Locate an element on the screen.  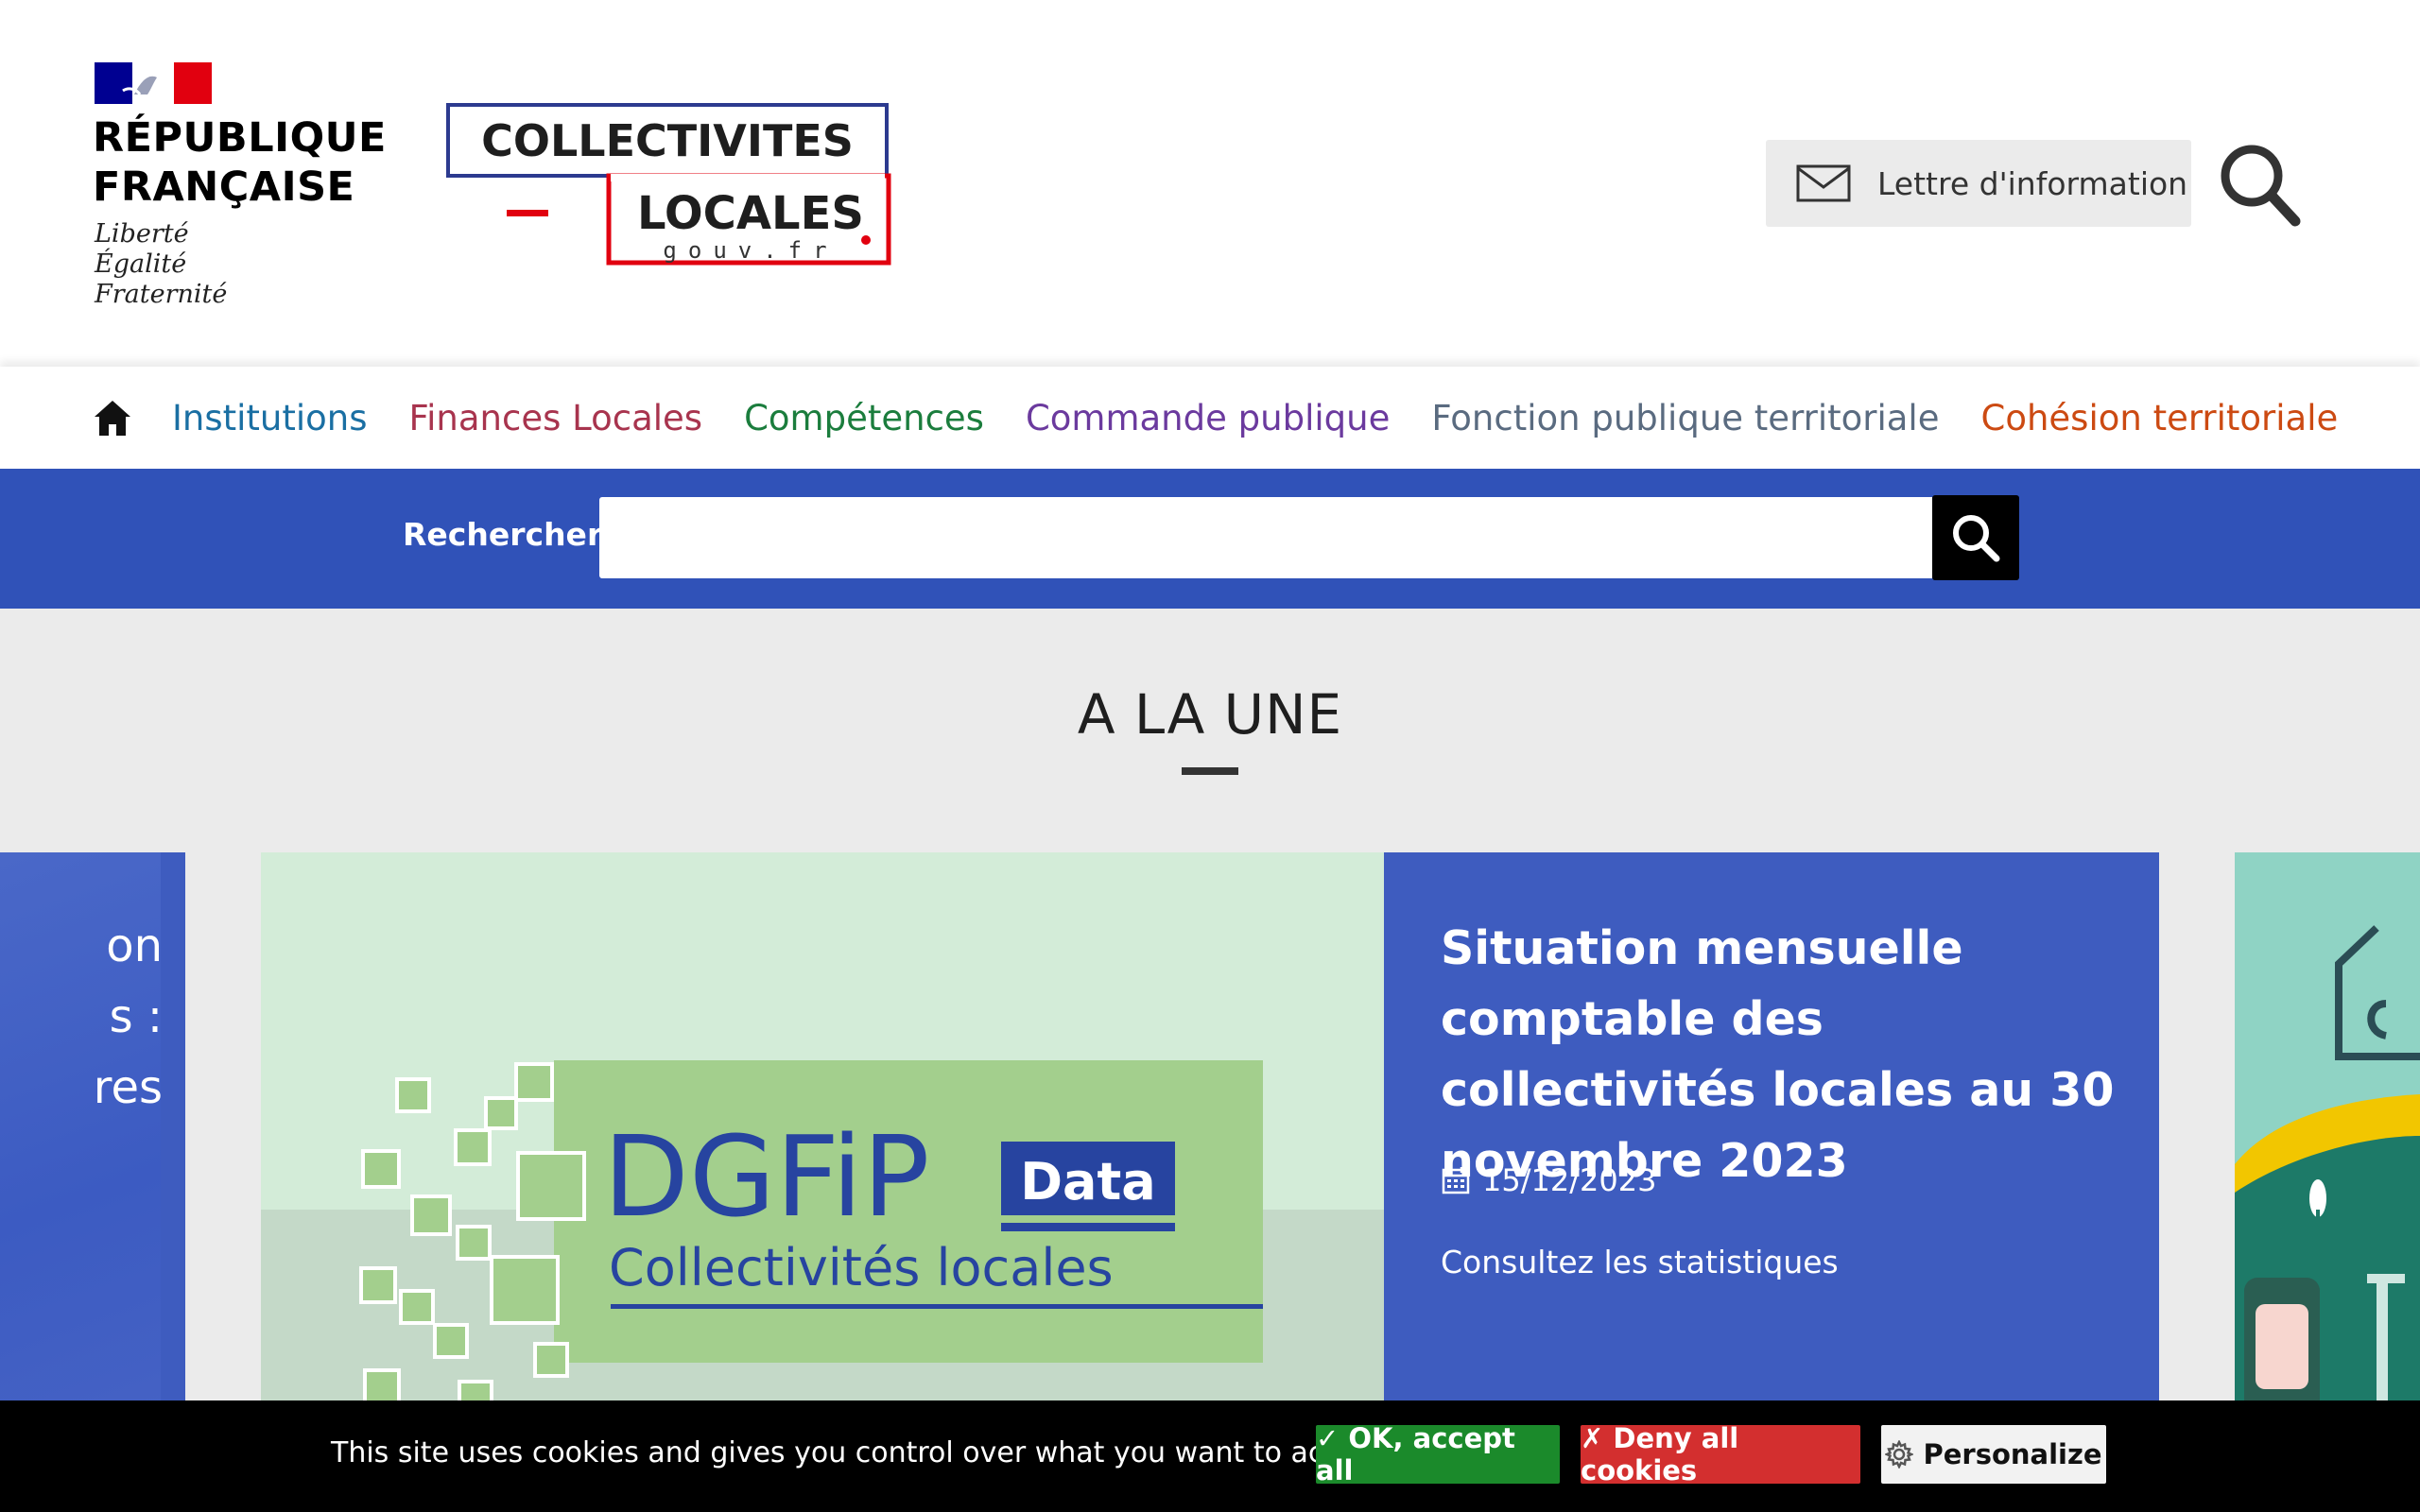
nav-item-institutions: Institutions is located at coordinates (270, 418).